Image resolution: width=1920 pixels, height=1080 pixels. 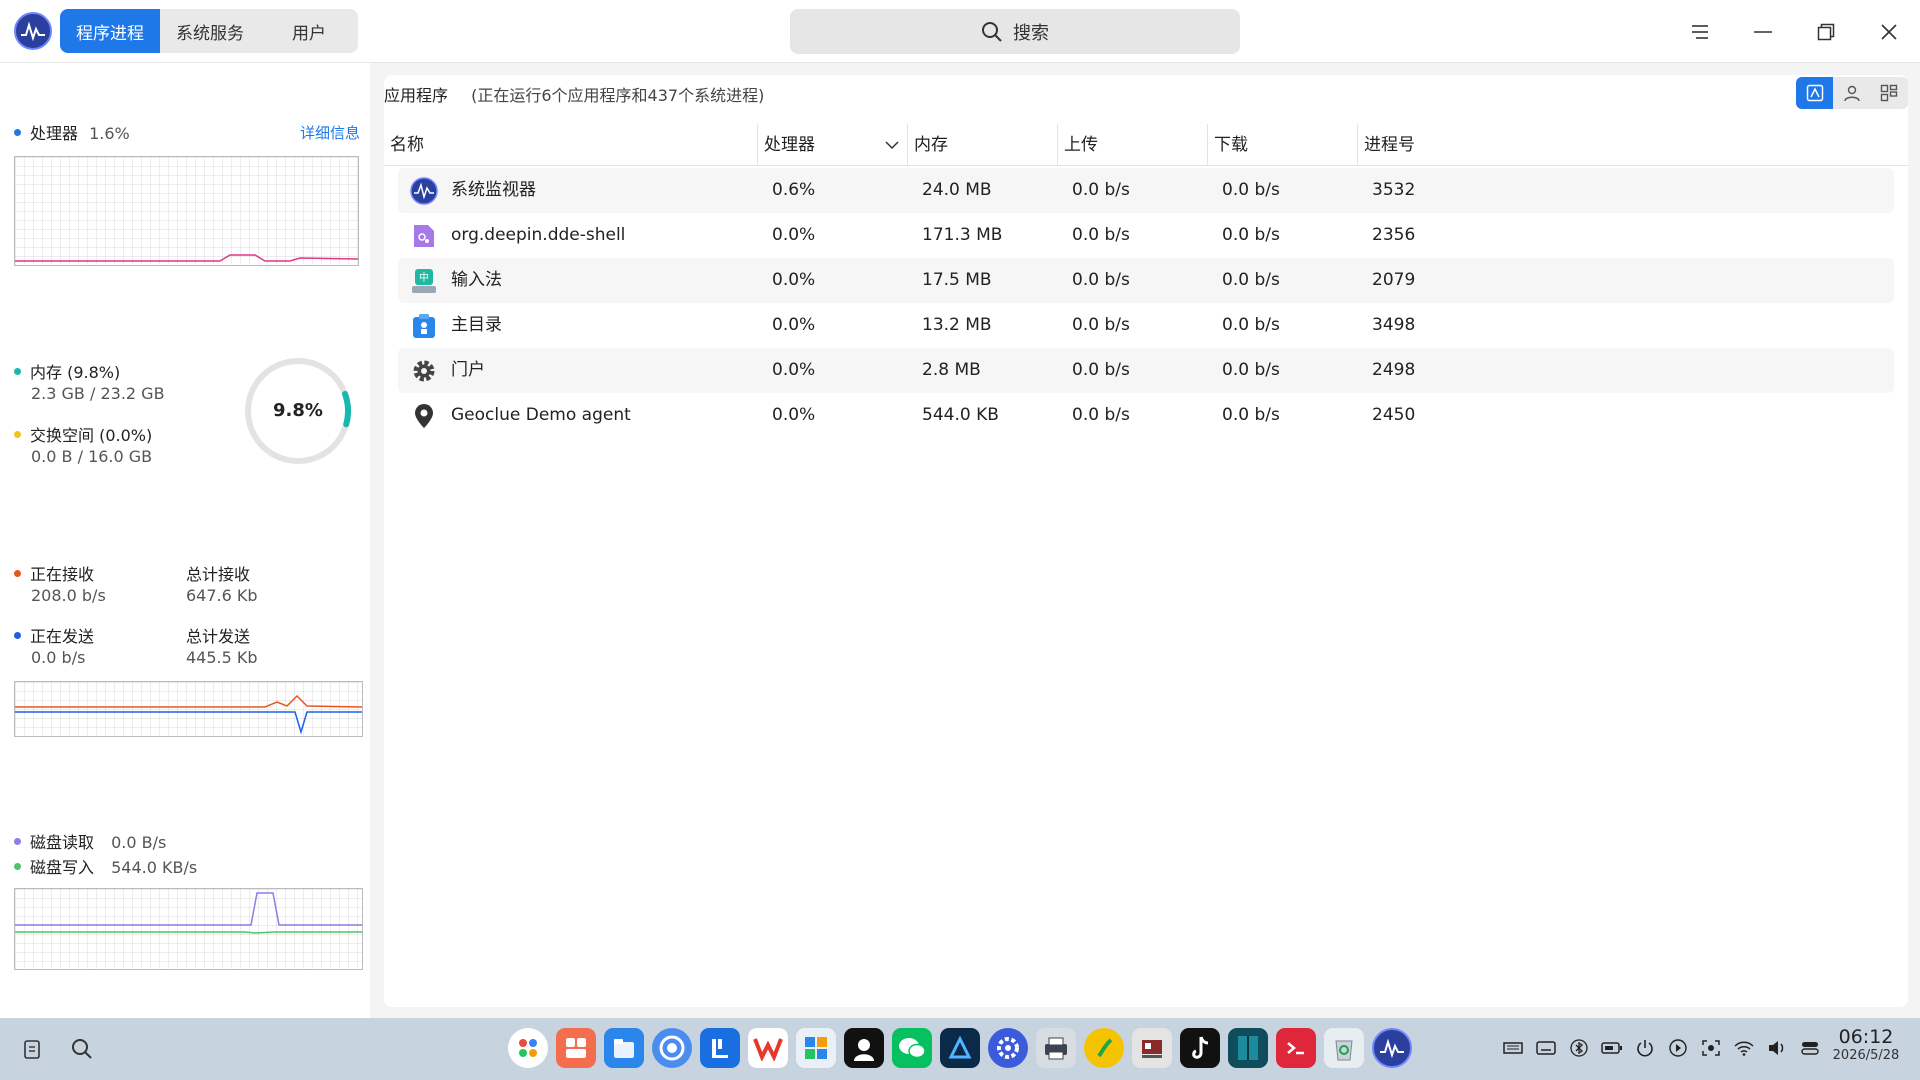 What do you see at coordinates (571, 145) in the screenshot?
I see `column-name: 名称` at bounding box center [571, 145].